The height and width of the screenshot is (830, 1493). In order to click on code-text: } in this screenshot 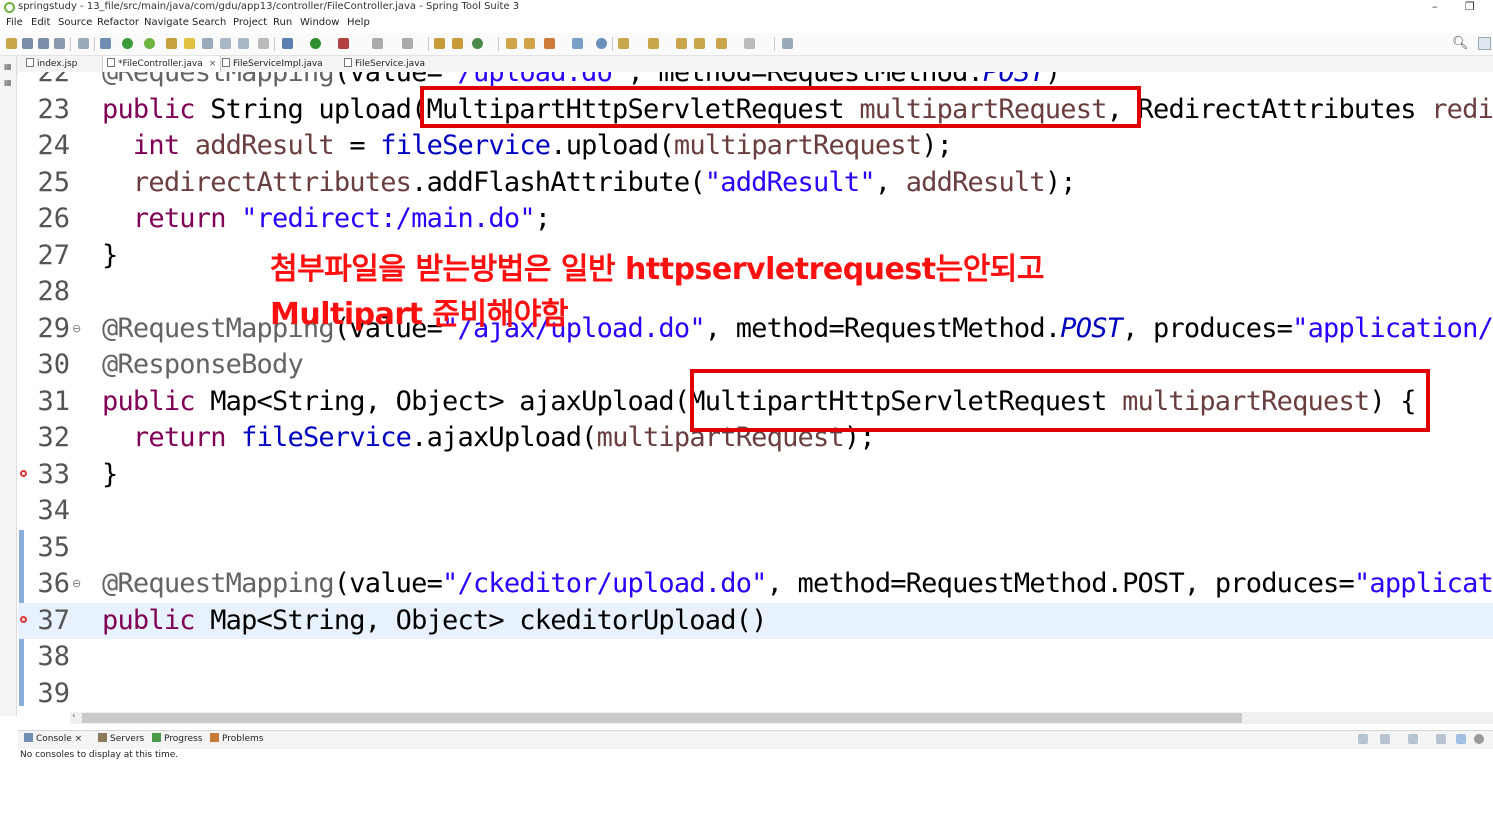, I will do `click(110, 256)`.